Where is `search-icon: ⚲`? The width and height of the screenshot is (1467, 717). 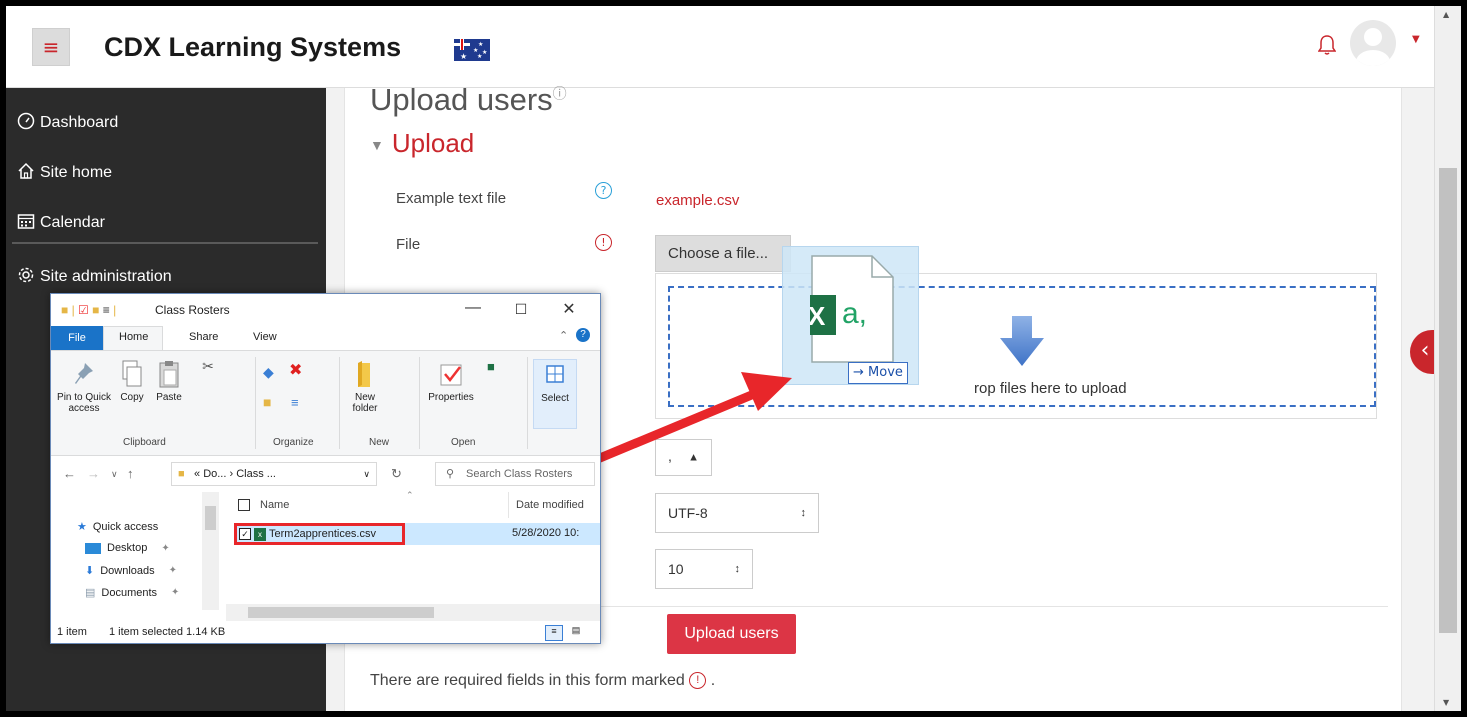 search-icon: ⚲ is located at coordinates (450, 474).